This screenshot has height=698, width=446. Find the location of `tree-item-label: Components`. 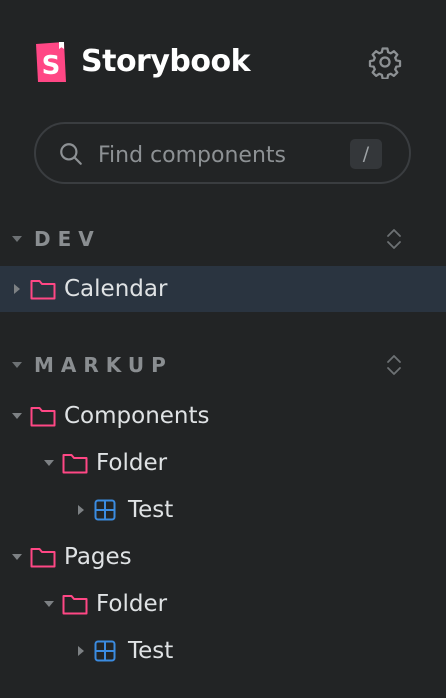

tree-item-label: Components is located at coordinates (137, 416).